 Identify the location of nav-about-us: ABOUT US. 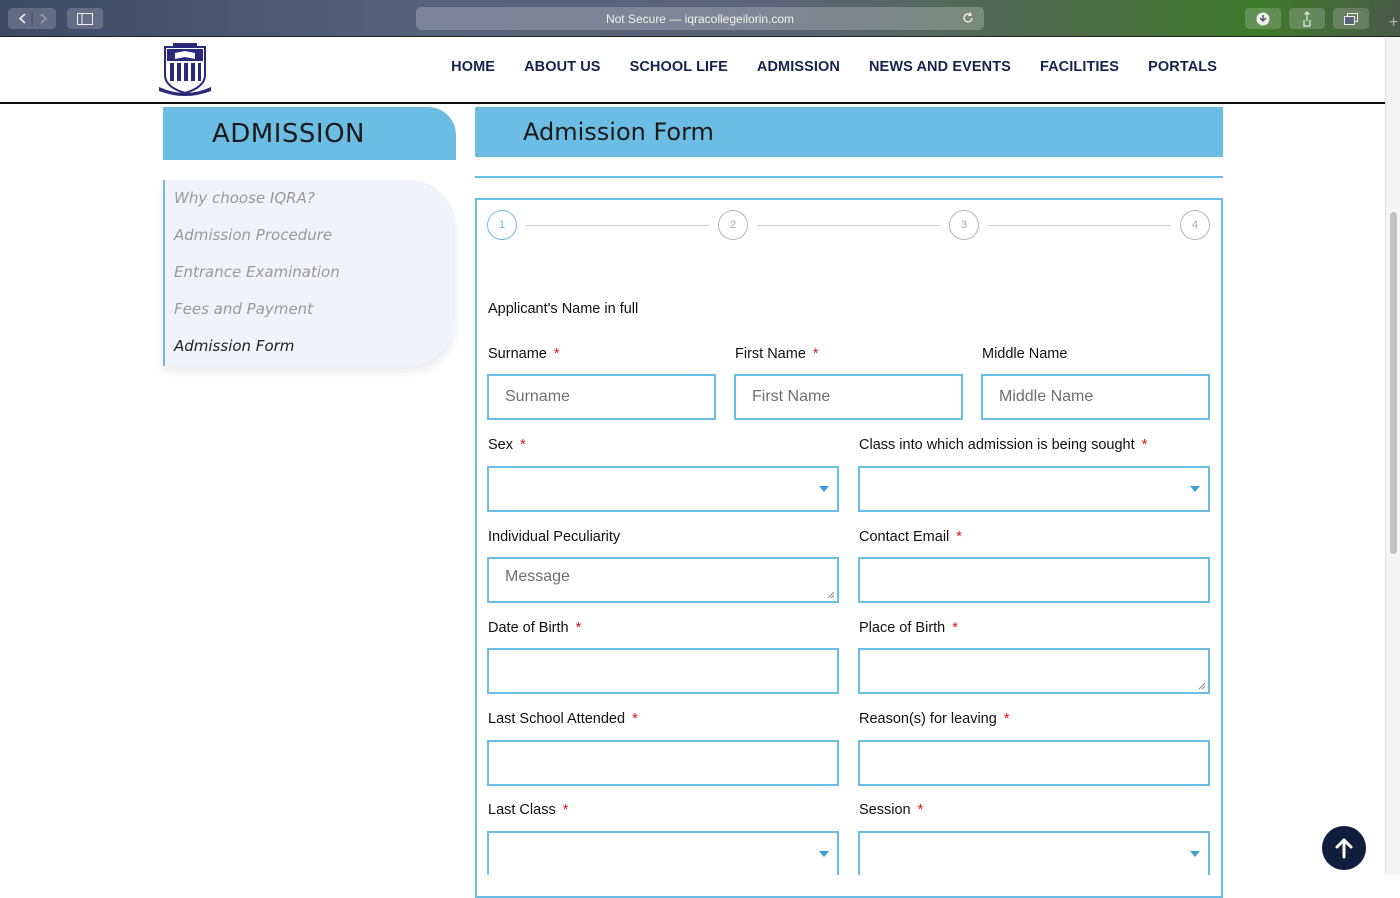
(562, 67).